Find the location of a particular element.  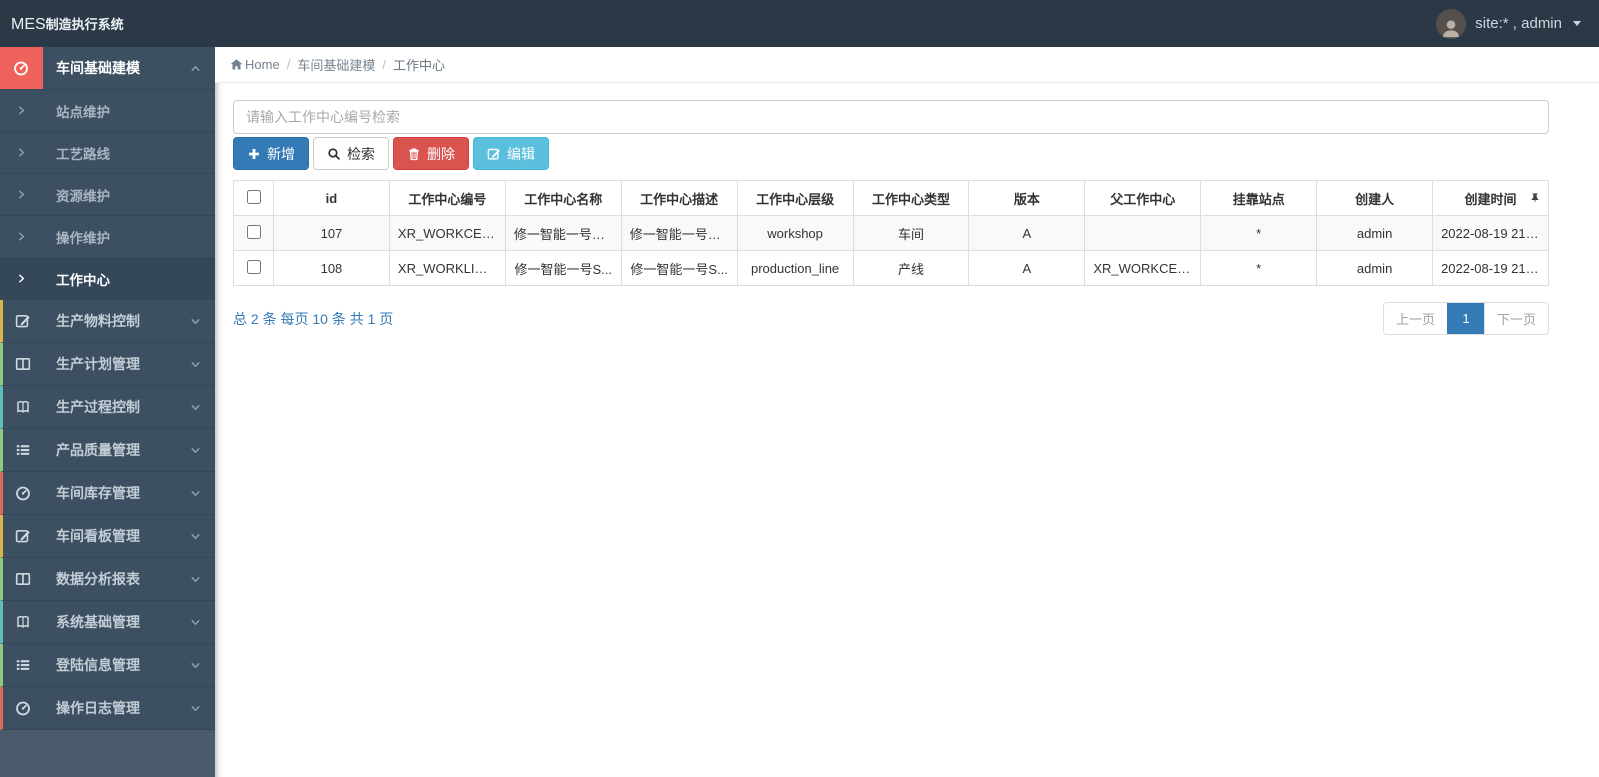

breadcrumb-home: Home is located at coordinates (255, 64).